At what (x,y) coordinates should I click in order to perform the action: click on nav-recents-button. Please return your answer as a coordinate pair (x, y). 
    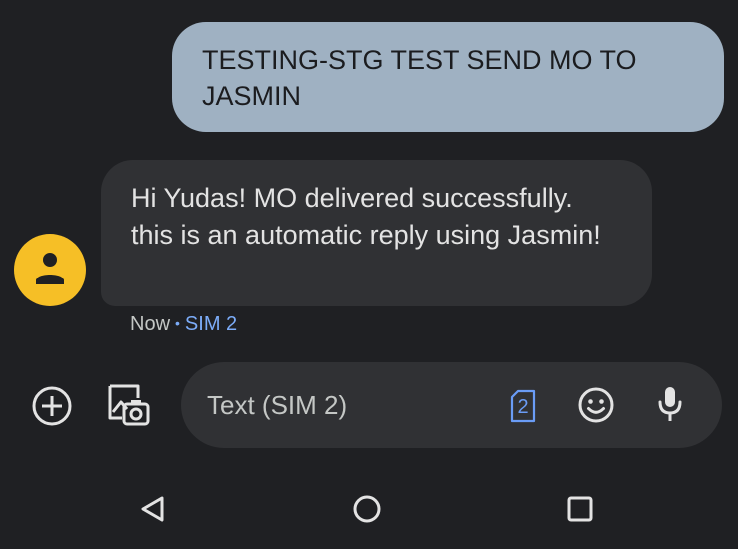
    Looking at the image, I should click on (580, 509).